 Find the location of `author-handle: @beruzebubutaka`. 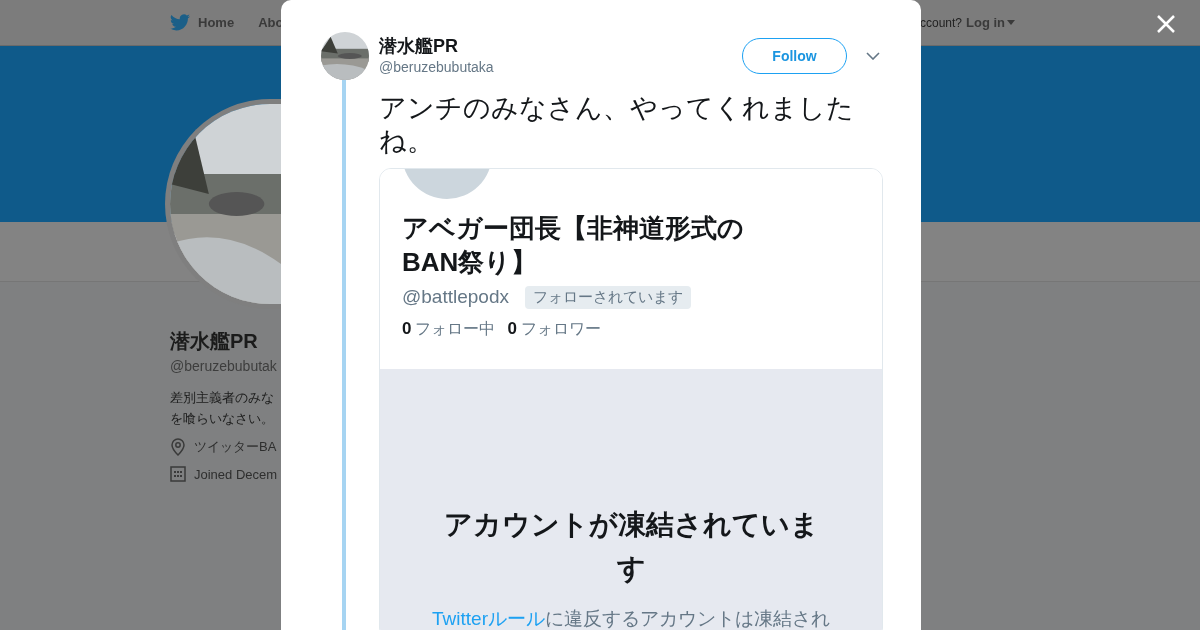

author-handle: @beruzebubutaka is located at coordinates (436, 67).